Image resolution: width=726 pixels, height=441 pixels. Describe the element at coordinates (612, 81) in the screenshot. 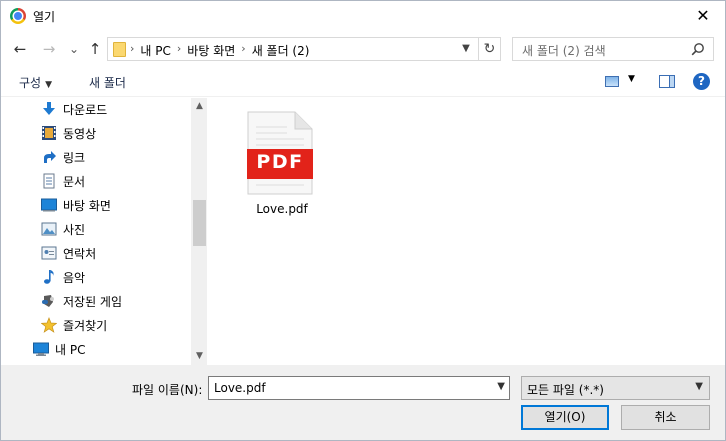

I see `change-view-icon` at that location.